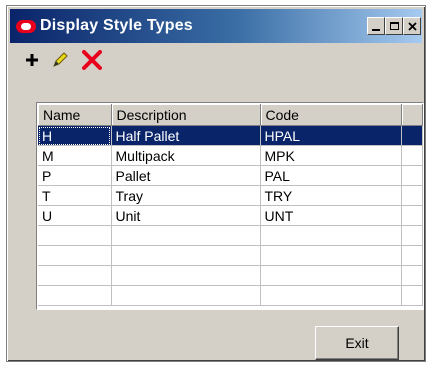 The height and width of the screenshot is (371, 439). I want to click on delete-x-icon, so click(92, 60).